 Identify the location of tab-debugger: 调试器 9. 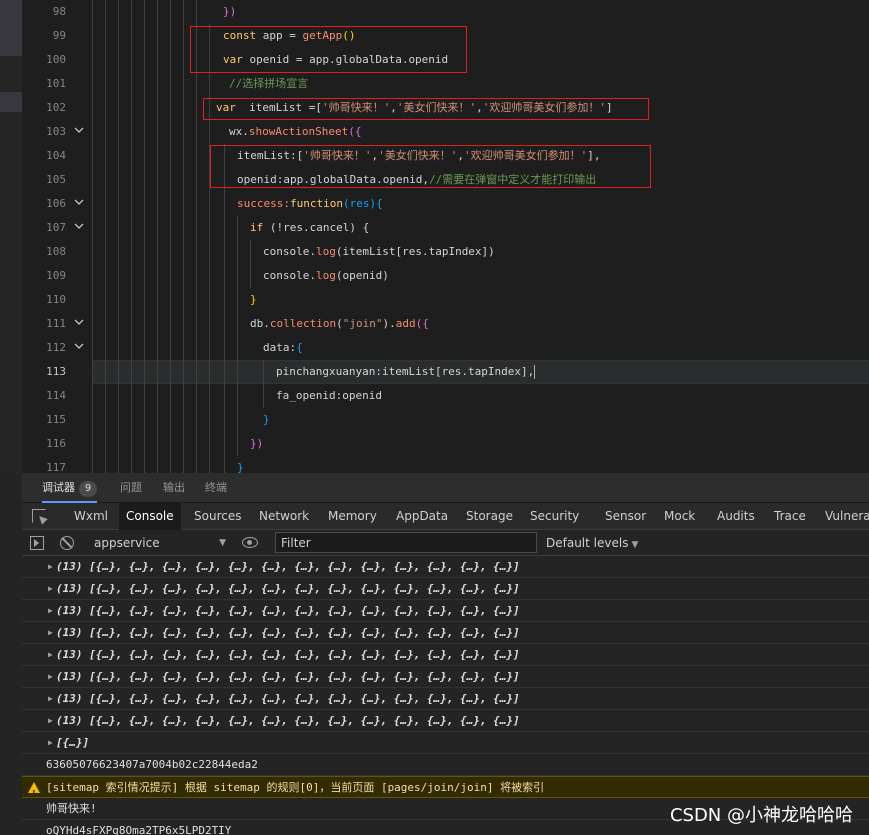
(69, 488).